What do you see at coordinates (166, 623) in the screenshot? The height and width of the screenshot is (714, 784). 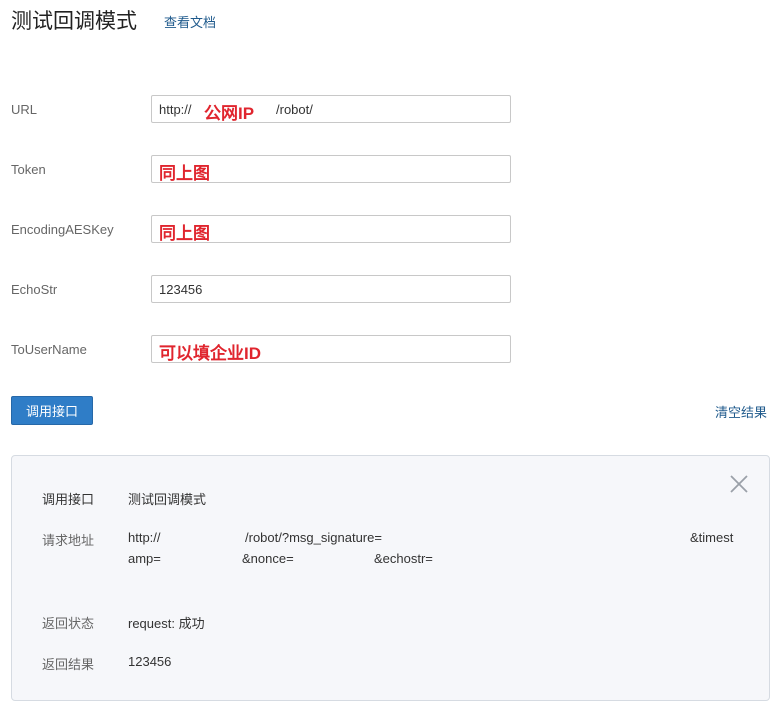 I see `status-value: request: 成功` at bounding box center [166, 623].